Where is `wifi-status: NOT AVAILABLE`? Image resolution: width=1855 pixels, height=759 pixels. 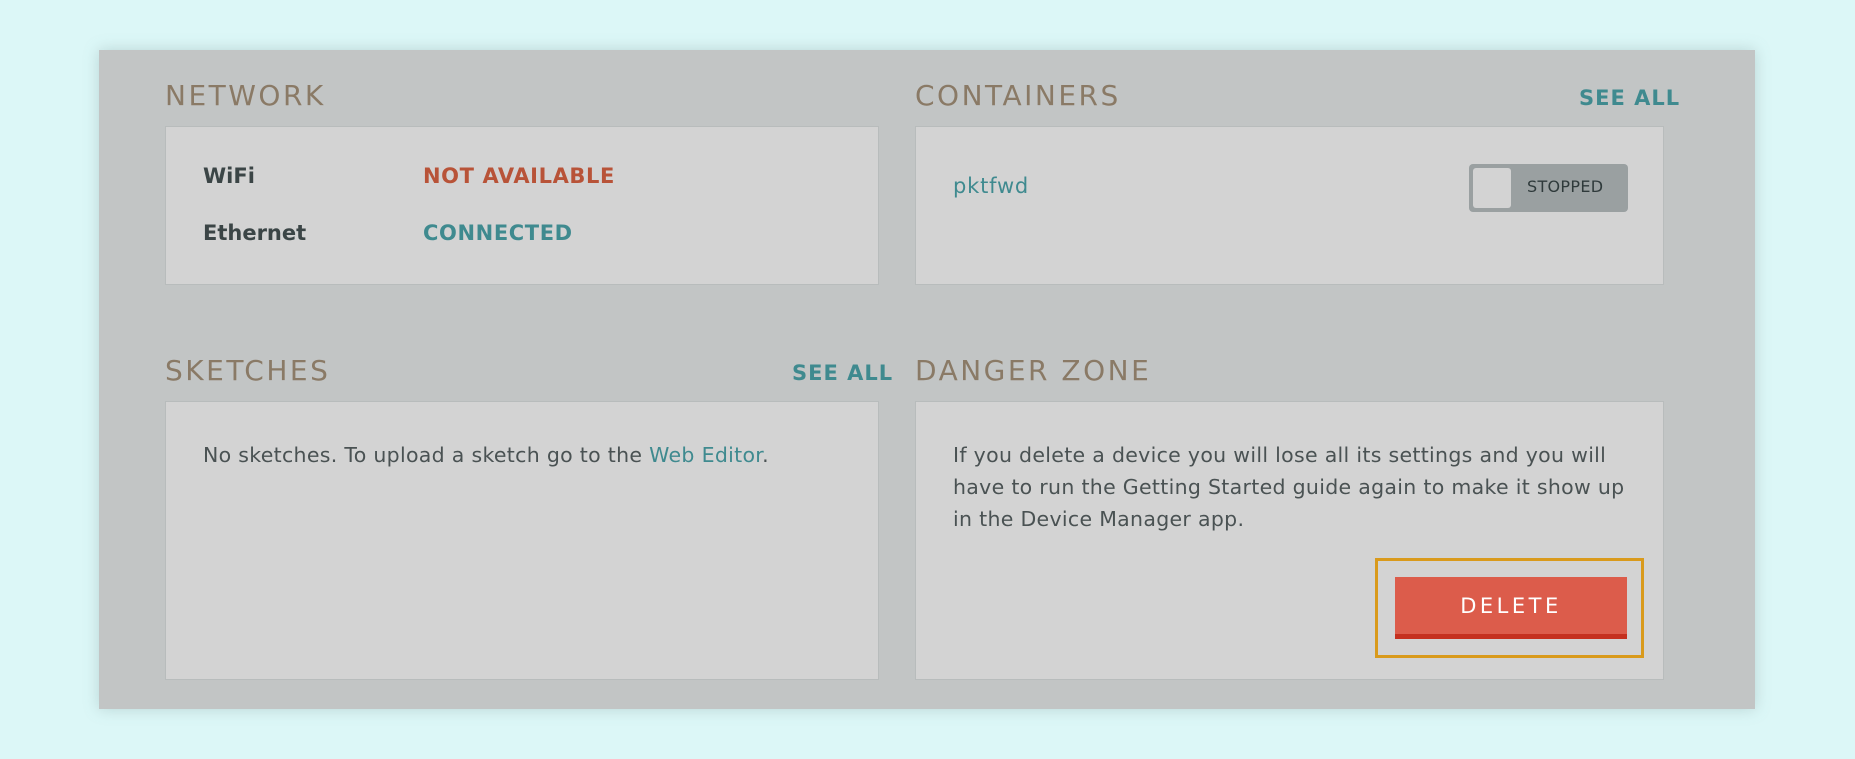
wifi-status: NOT AVAILABLE is located at coordinates (519, 176).